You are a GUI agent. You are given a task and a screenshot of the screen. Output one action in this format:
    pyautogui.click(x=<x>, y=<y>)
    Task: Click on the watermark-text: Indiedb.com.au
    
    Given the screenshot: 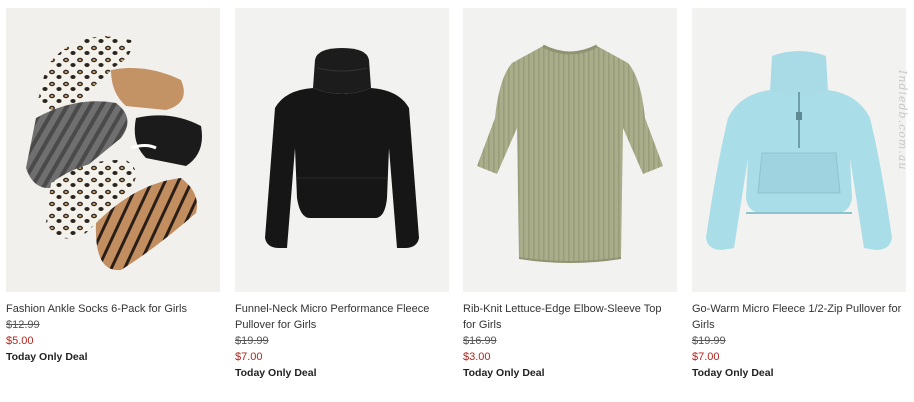 What is the action you would take?
    pyautogui.click(x=902, y=120)
    